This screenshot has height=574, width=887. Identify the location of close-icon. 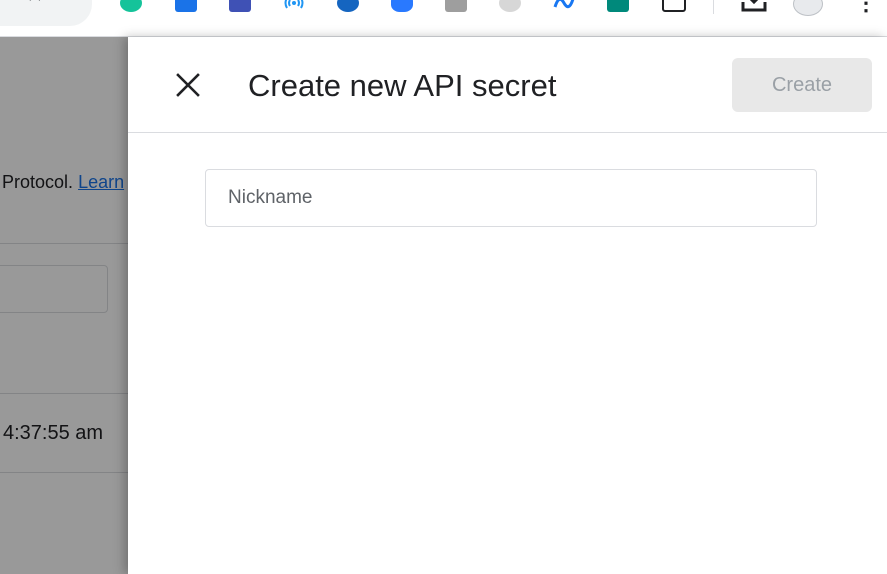
(188, 85).